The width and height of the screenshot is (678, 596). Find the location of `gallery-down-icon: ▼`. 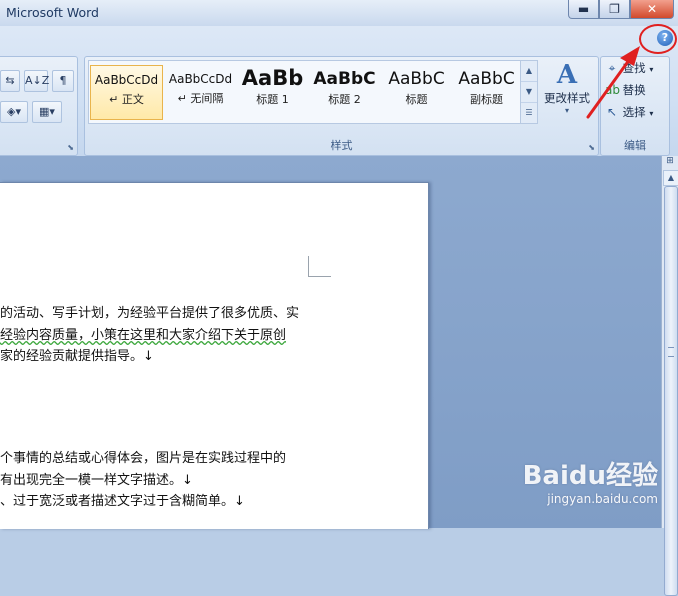

gallery-down-icon: ▼ is located at coordinates (529, 92).